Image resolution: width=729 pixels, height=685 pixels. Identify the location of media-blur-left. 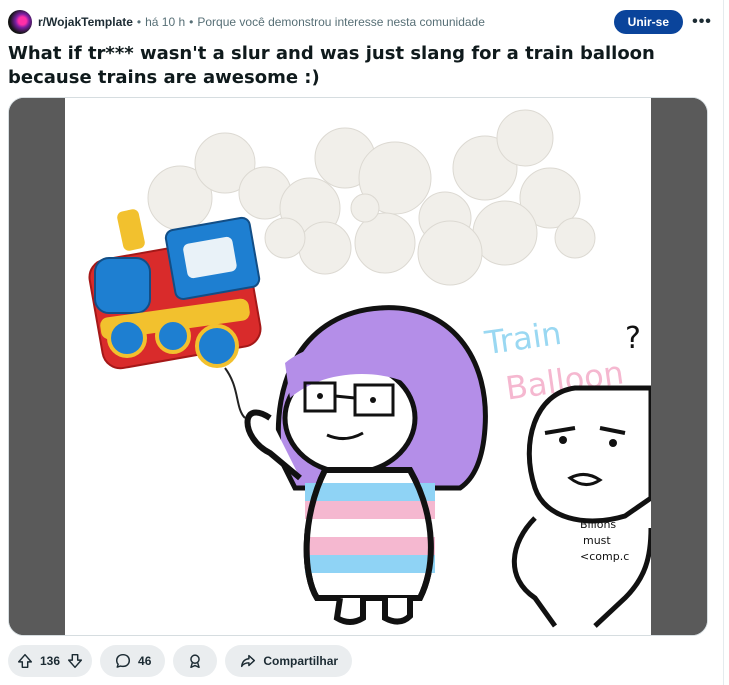
(37, 366).